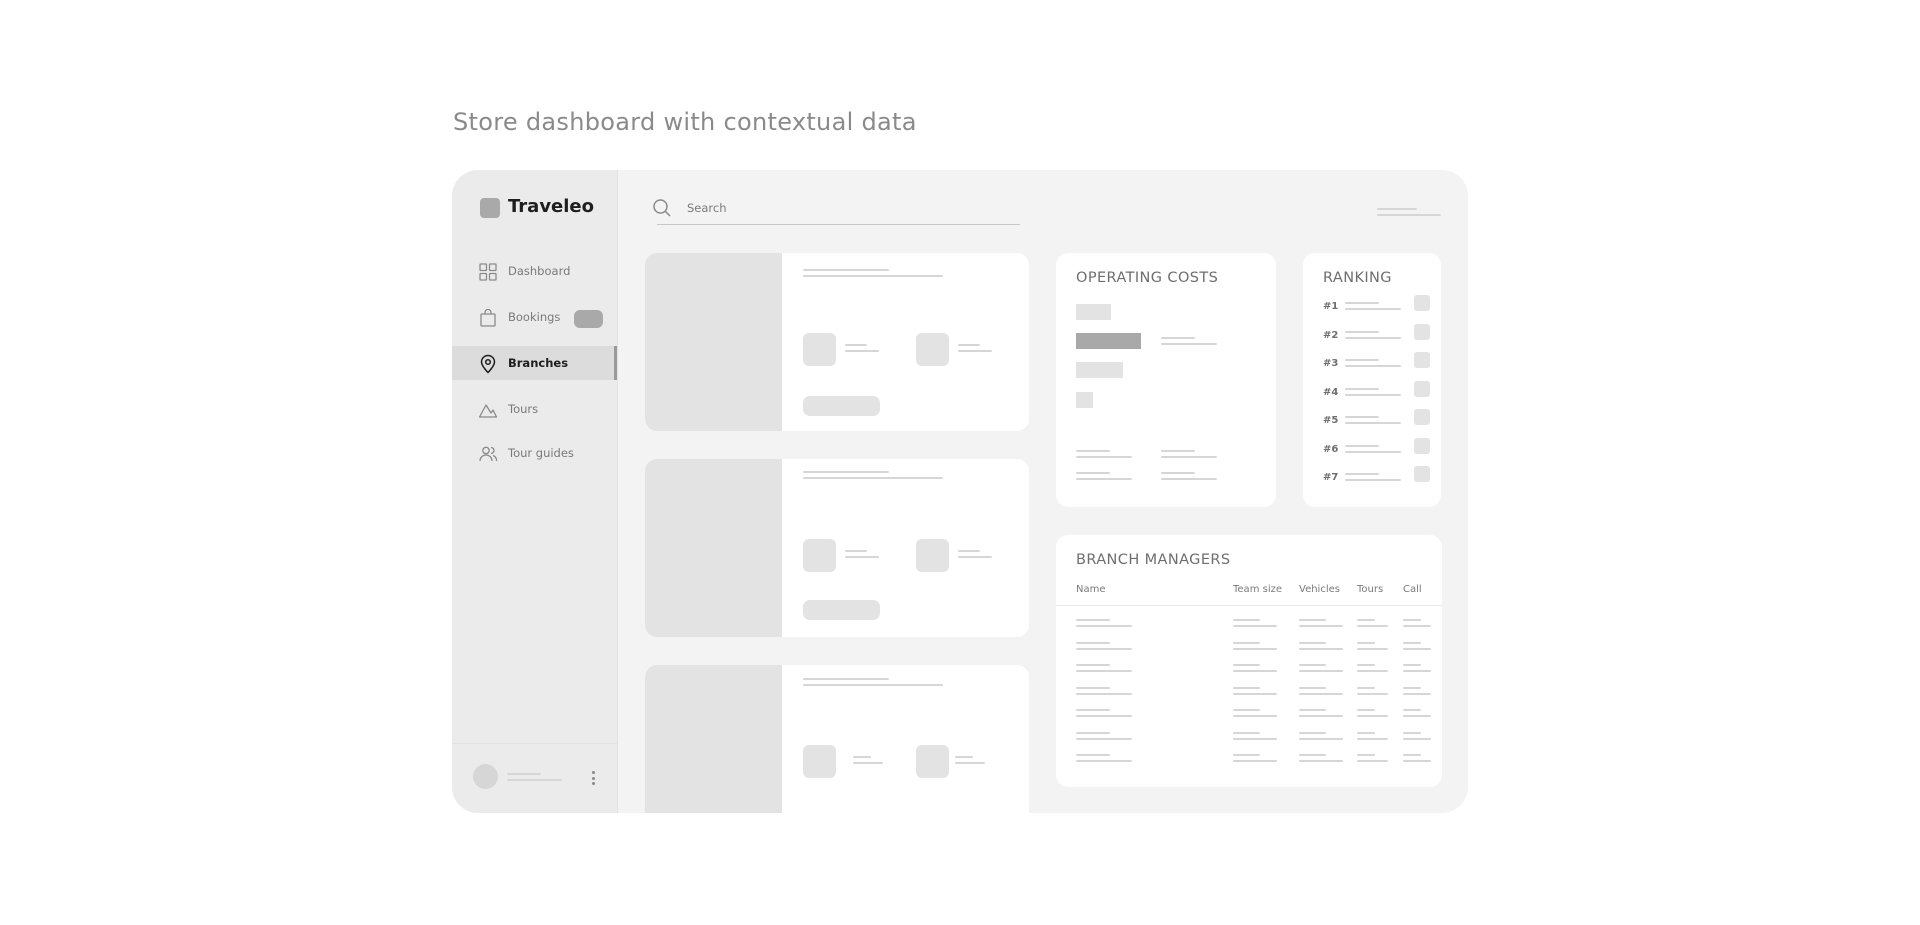 This screenshot has height=925, width=1920. Describe the element at coordinates (1331, 420) in the screenshot. I see `rank-label: #5` at that location.